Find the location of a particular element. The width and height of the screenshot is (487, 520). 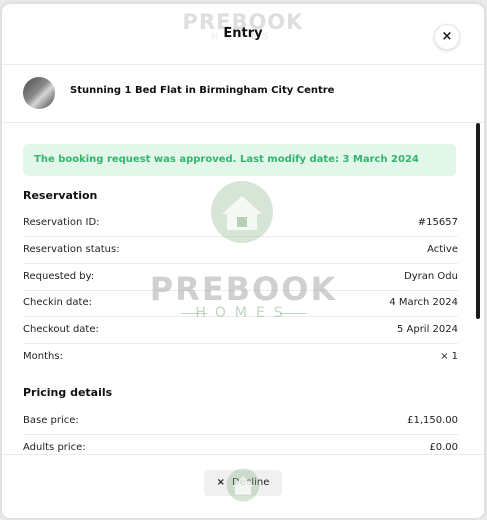

decline-button: × Decline is located at coordinates (243, 483).